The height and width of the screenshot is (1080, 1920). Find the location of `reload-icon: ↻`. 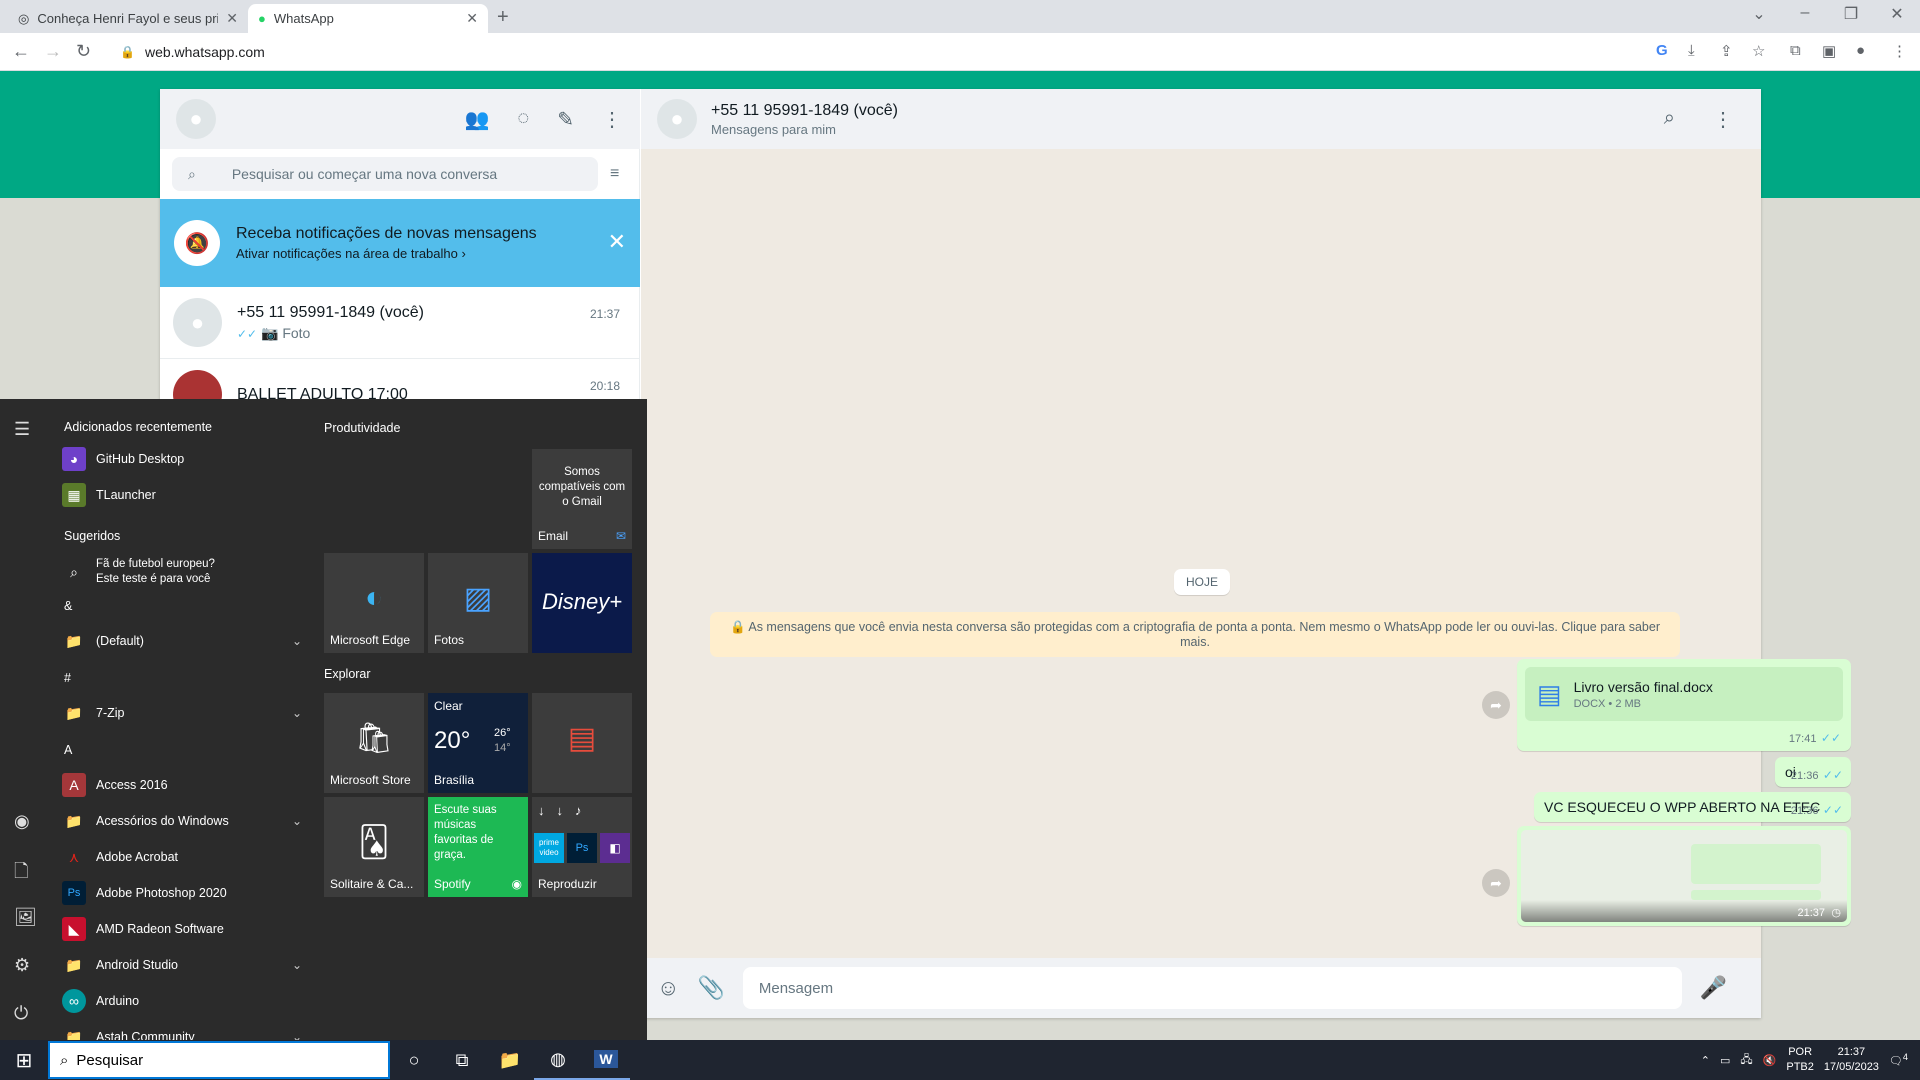

reload-icon: ↻ is located at coordinates (83, 51).